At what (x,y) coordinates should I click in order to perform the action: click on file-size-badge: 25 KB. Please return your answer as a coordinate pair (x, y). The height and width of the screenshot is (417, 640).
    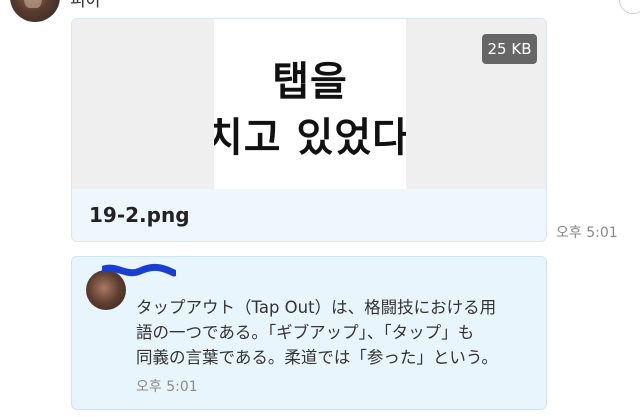
    Looking at the image, I should click on (509, 49).